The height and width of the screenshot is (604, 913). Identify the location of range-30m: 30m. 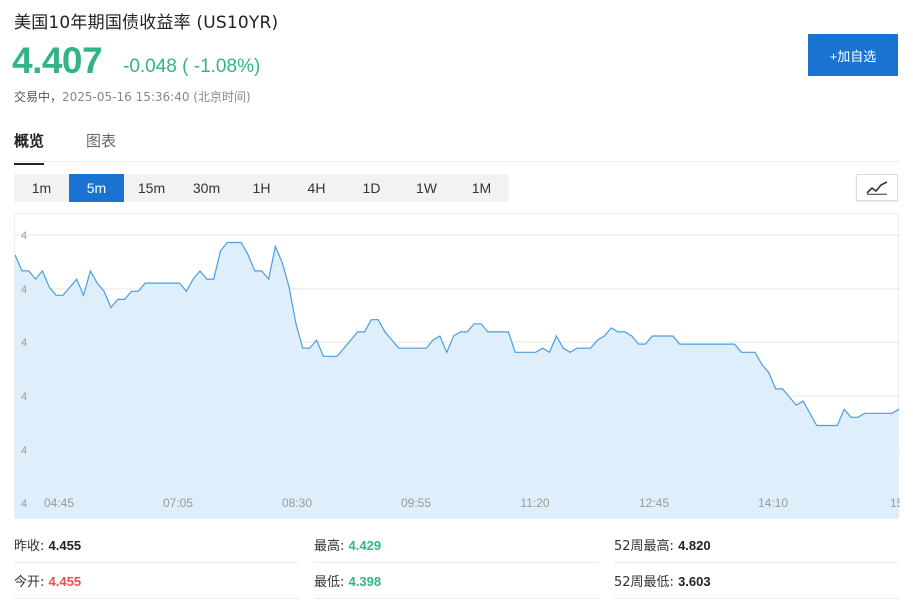
(206, 188).